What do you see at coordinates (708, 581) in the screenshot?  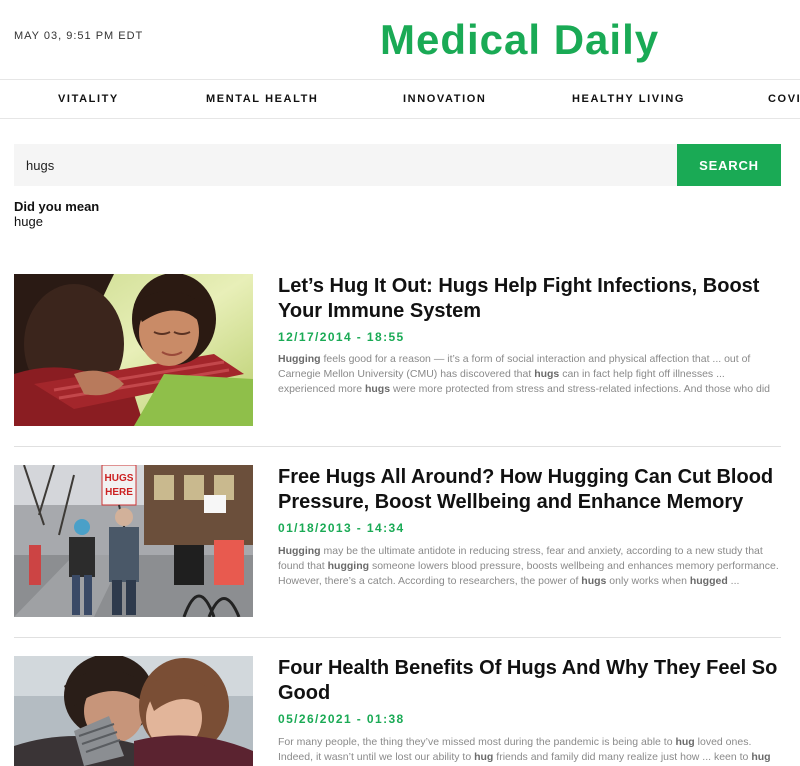 I see `snippet-highlight: hugged` at bounding box center [708, 581].